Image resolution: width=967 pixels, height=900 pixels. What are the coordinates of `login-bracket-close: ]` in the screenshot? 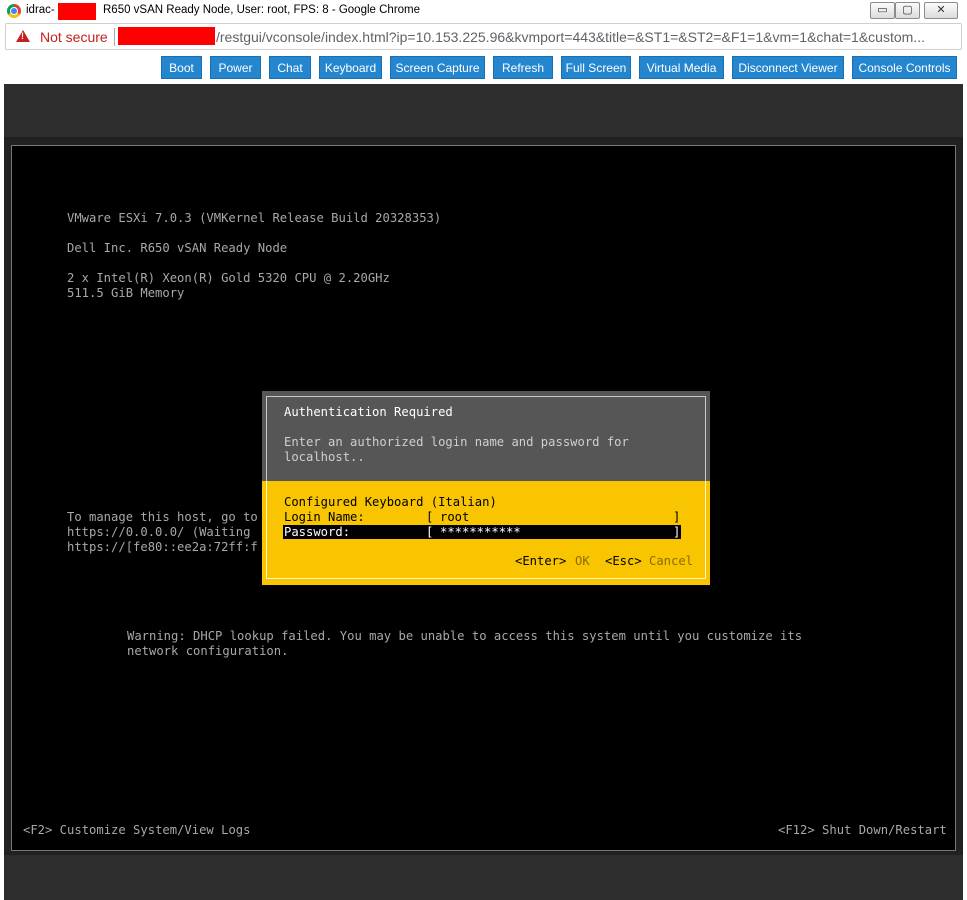 It's located at (676, 517).